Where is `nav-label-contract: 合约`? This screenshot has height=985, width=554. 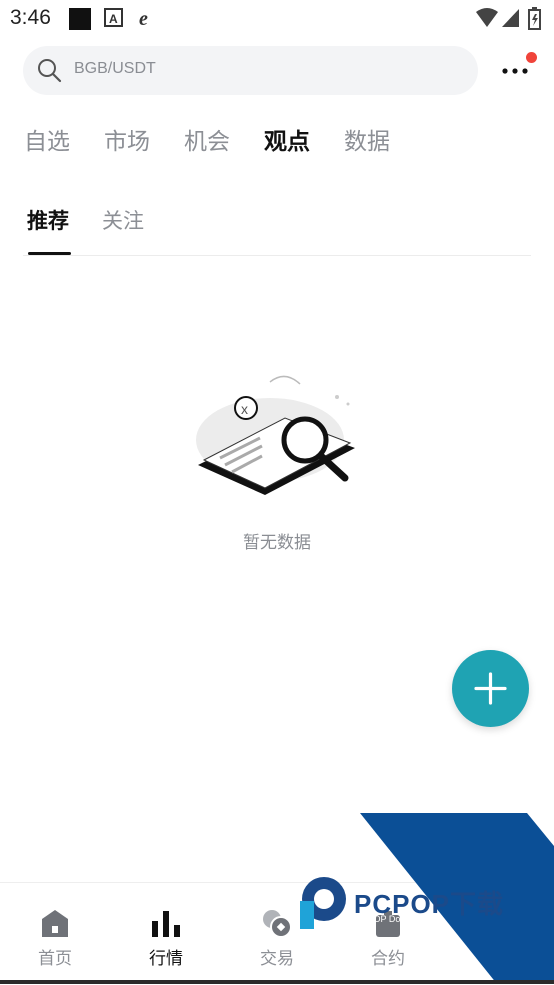 nav-label-contract: 合约 is located at coordinates (388, 959).